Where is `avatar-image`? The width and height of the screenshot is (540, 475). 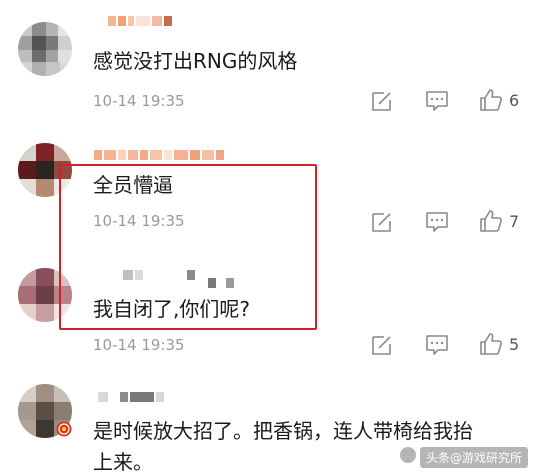
avatar-image is located at coordinates (45, 49).